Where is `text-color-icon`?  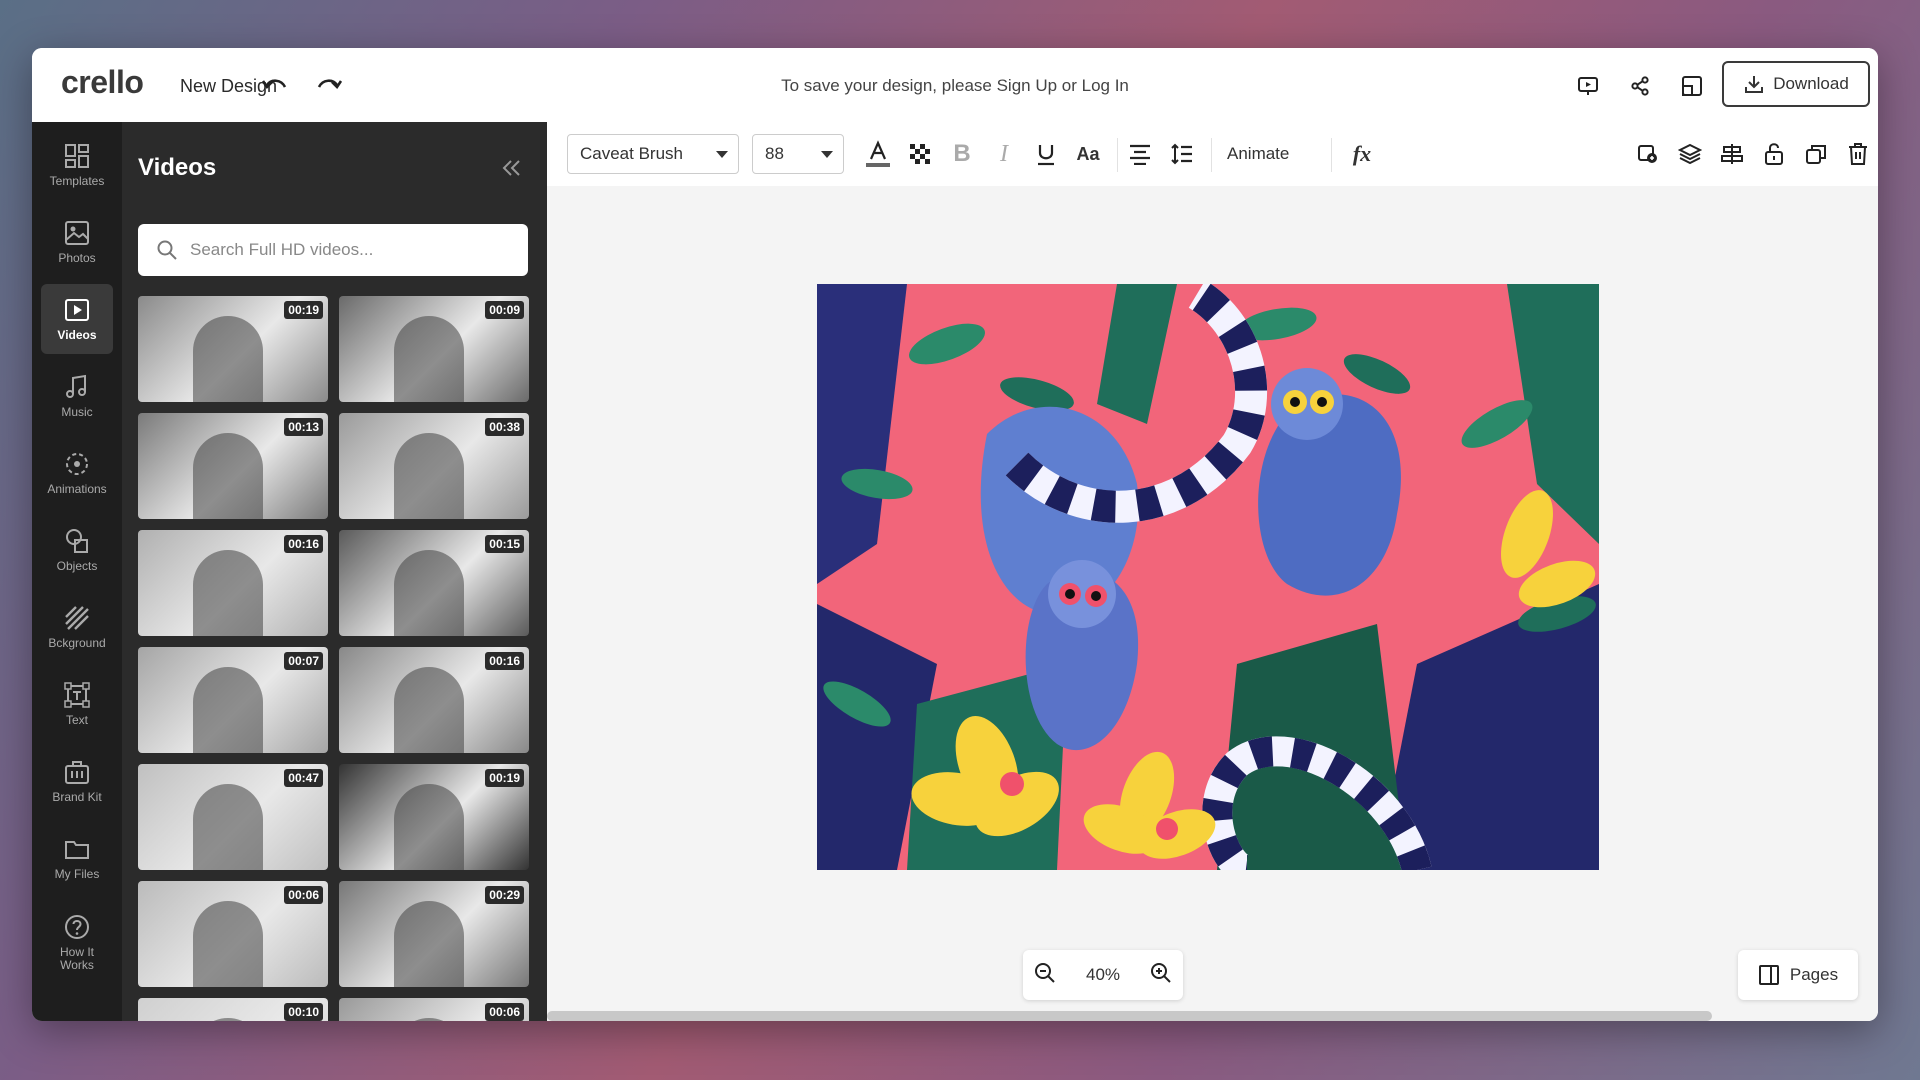
text-color-icon is located at coordinates (878, 153).